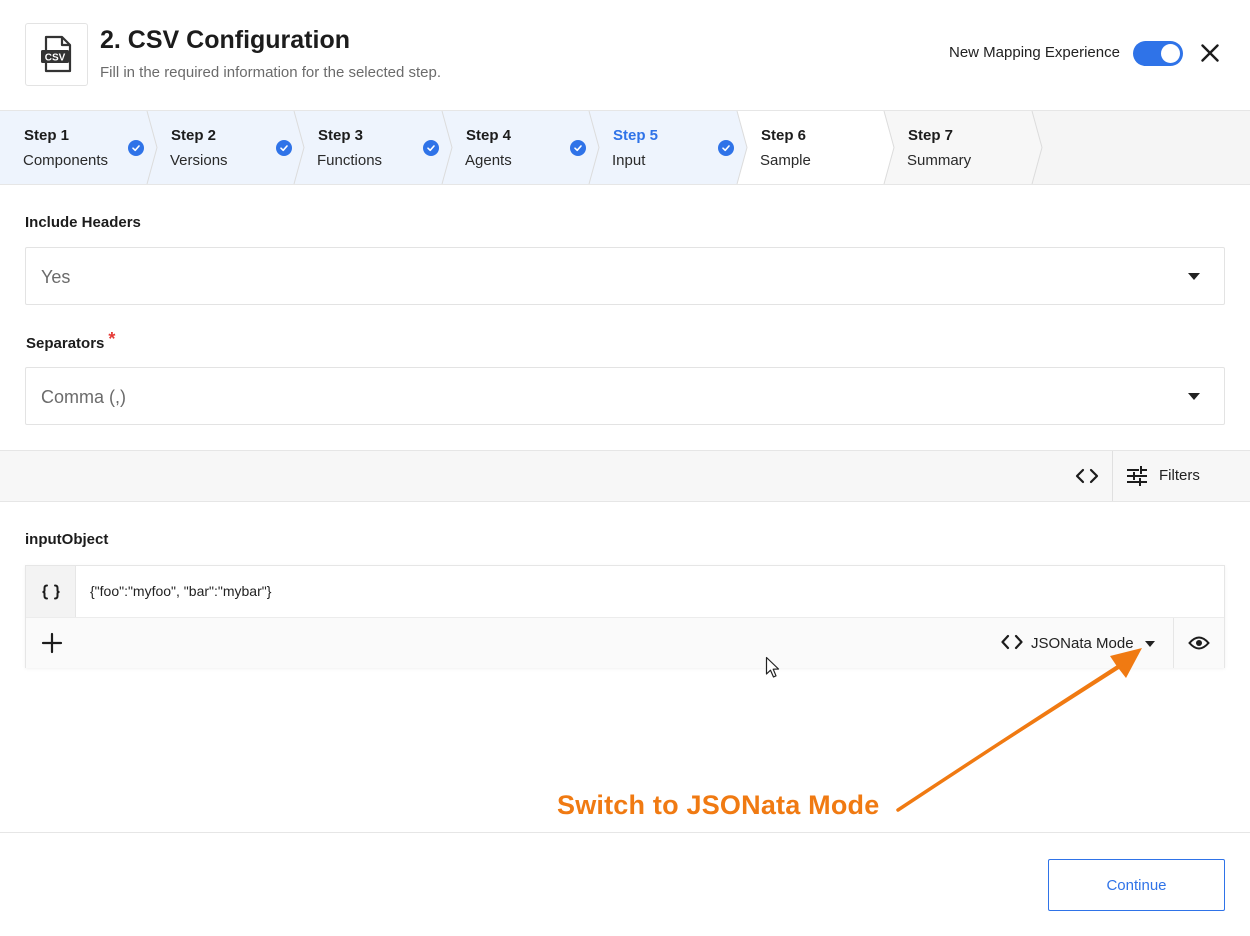 Image resolution: width=1250 pixels, height=936 pixels. Describe the element at coordinates (47, 135) in the screenshot. I see `step-number: Step 1` at that location.